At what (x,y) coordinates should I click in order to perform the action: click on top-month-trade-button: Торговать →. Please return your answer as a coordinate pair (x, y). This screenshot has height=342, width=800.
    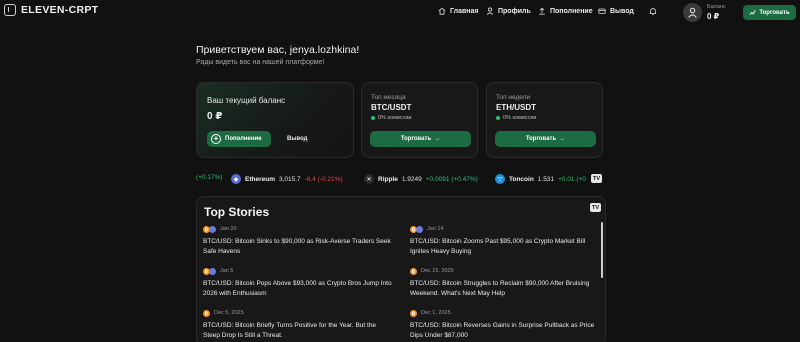
    Looking at the image, I should click on (420, 139).